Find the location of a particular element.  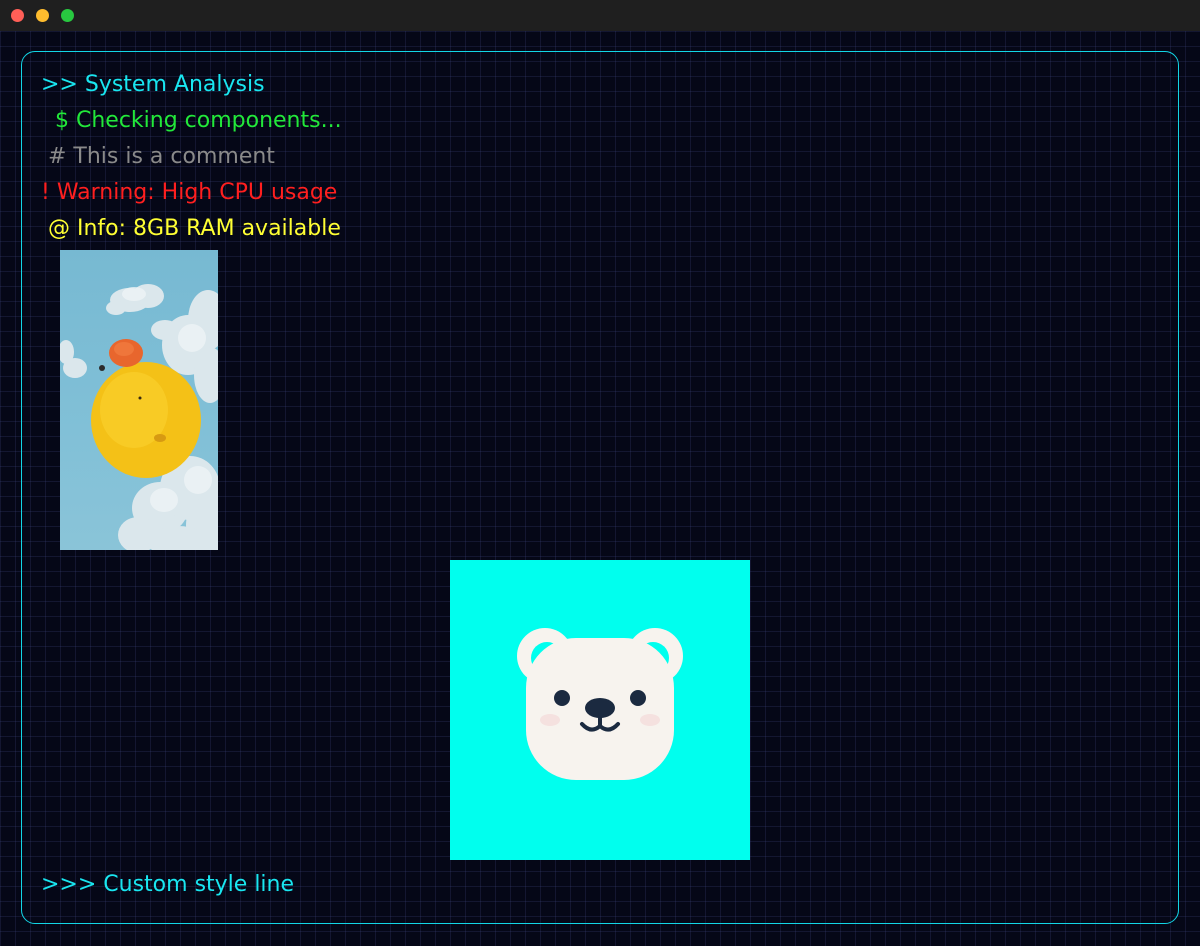

window-titlebar is located at coordinates (600, 15).